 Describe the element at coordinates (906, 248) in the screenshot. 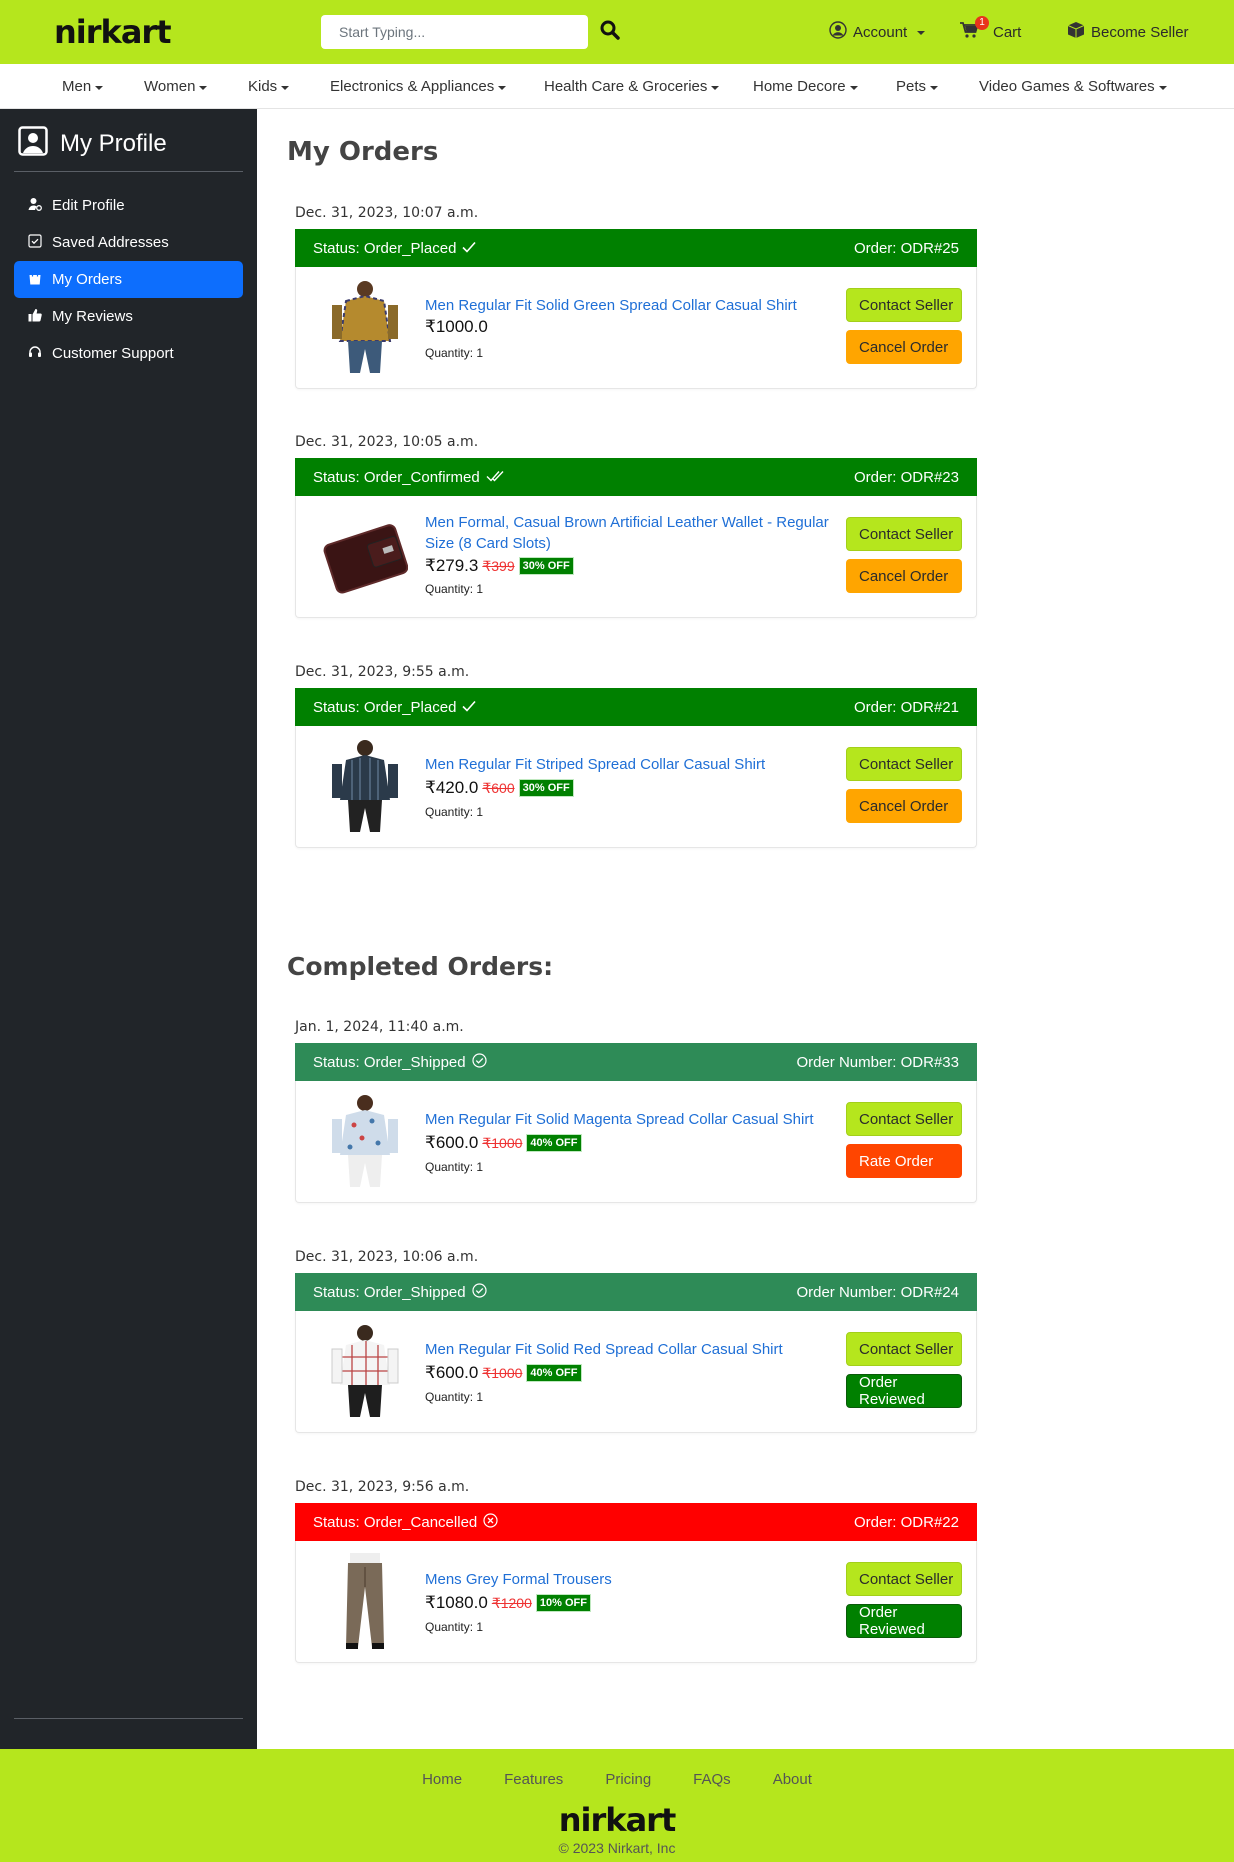

I see `order-number: Order: ODR#25` at that location.